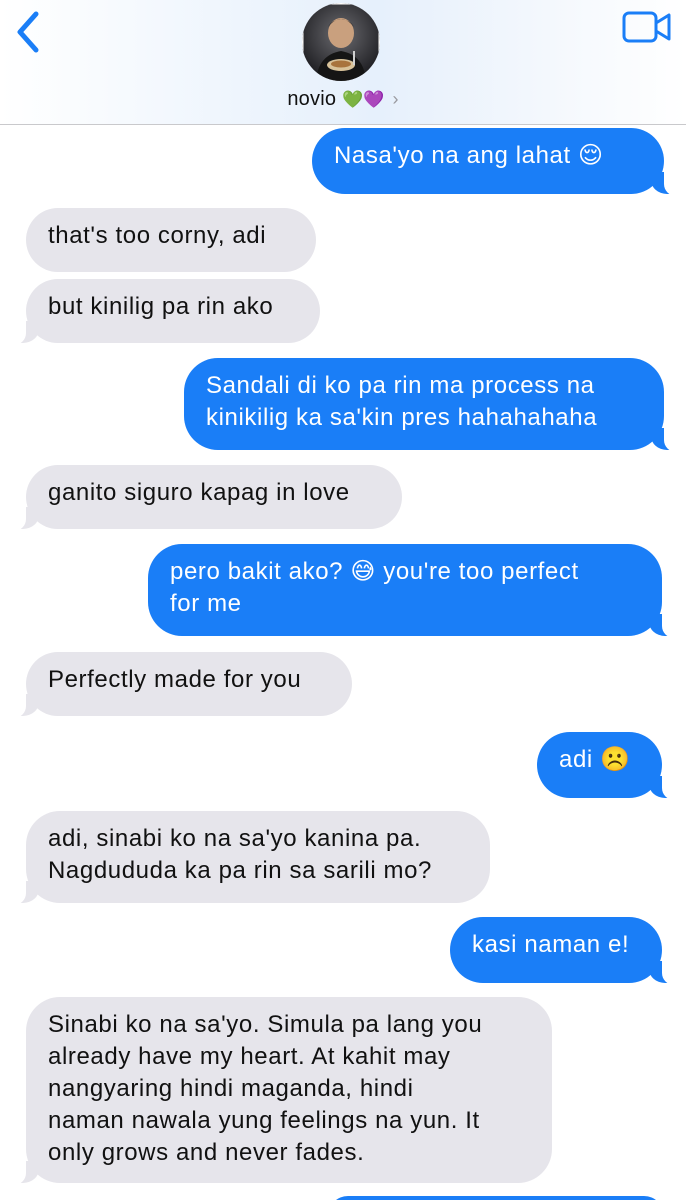  I want to click on message-bubble-sent: kasi naman e!, so click(568, 951).